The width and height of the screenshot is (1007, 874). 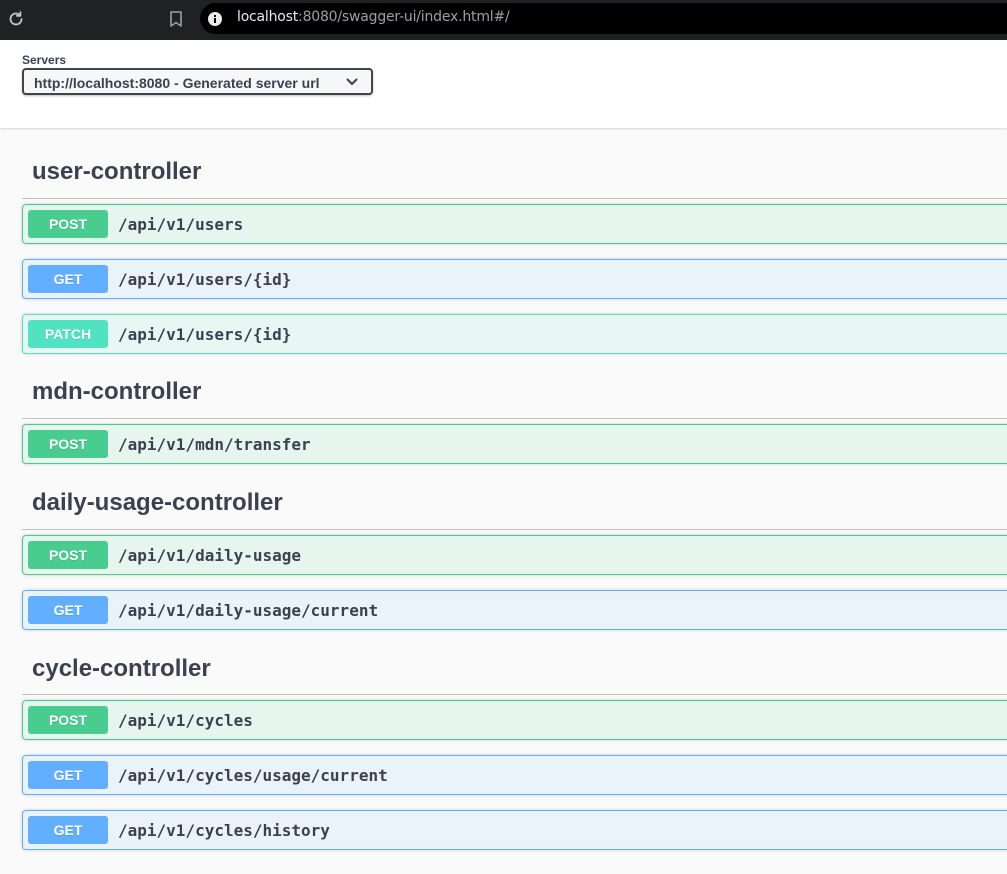 What do you see at coordinates (248, 610) in the screenshot?
I see `operation-path: /api/v1/daily-usage/current` at bounding box center [248, 610].